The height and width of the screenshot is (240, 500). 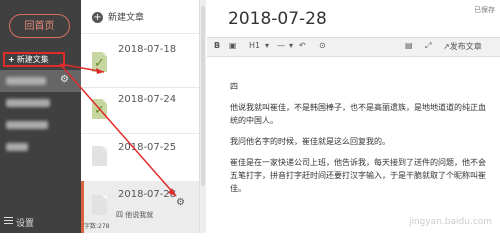 What do you see at coordinates (484, 10) in the screenshot?
I see `save-status: 已保存` at bounding box center [484, 10].